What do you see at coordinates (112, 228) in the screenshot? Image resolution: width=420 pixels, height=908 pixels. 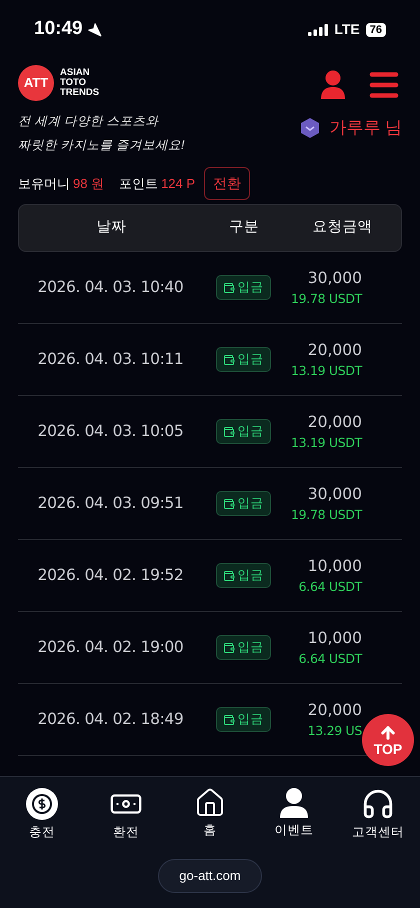 I see `column-header: 날짜` at bounding box center [112, 228].